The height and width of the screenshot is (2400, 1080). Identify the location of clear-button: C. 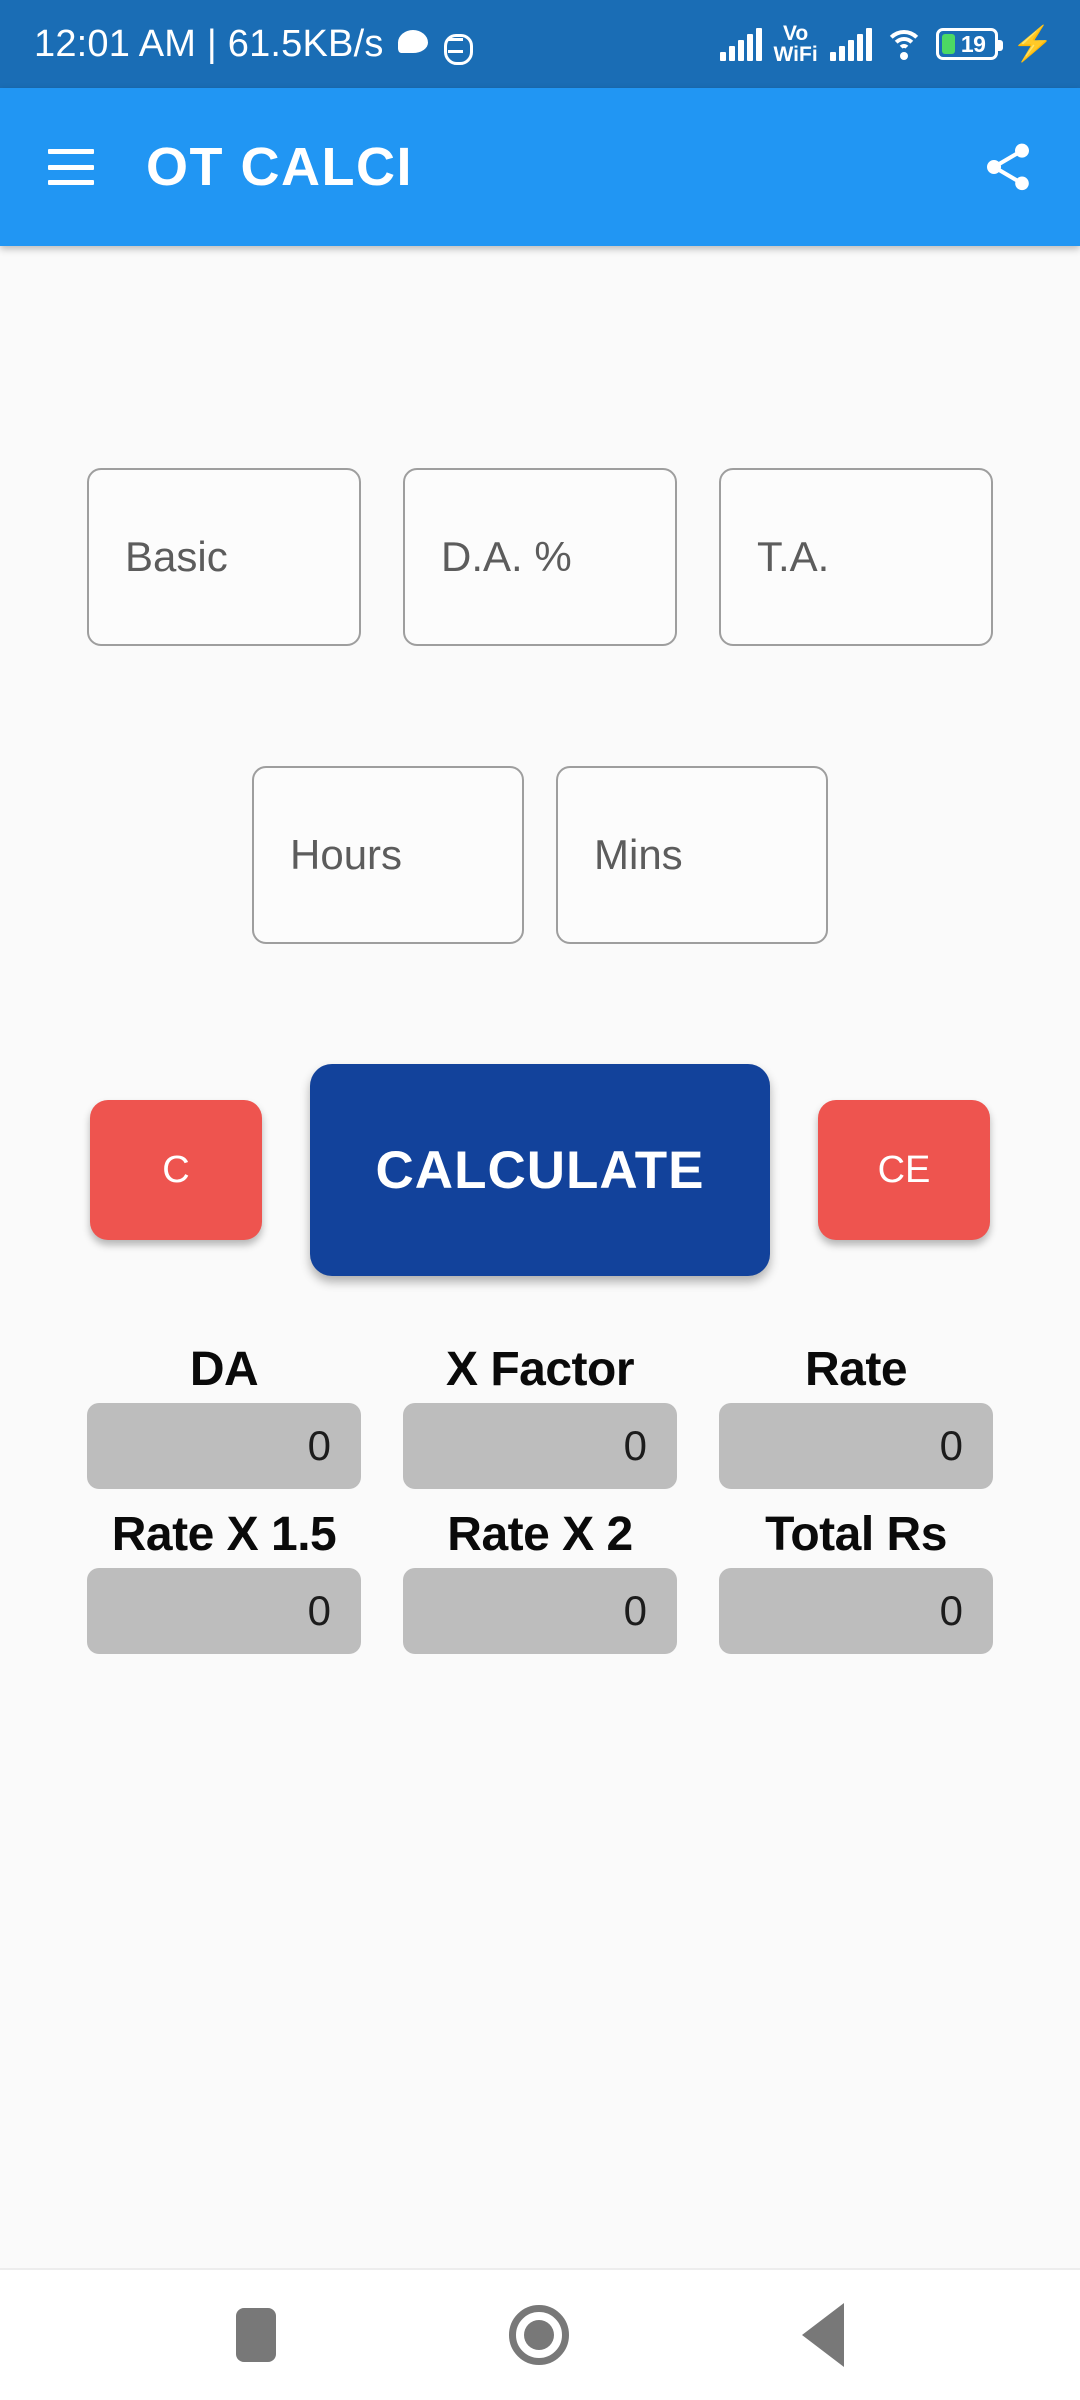
(176, 1170).